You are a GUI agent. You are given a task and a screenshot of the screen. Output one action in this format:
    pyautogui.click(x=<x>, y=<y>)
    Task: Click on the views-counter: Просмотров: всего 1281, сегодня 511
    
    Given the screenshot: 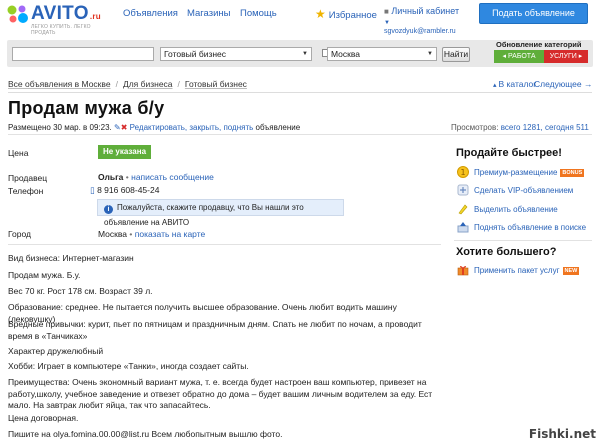 What is the action you would take?
    pyautogui.click(x=520, y=127)
    